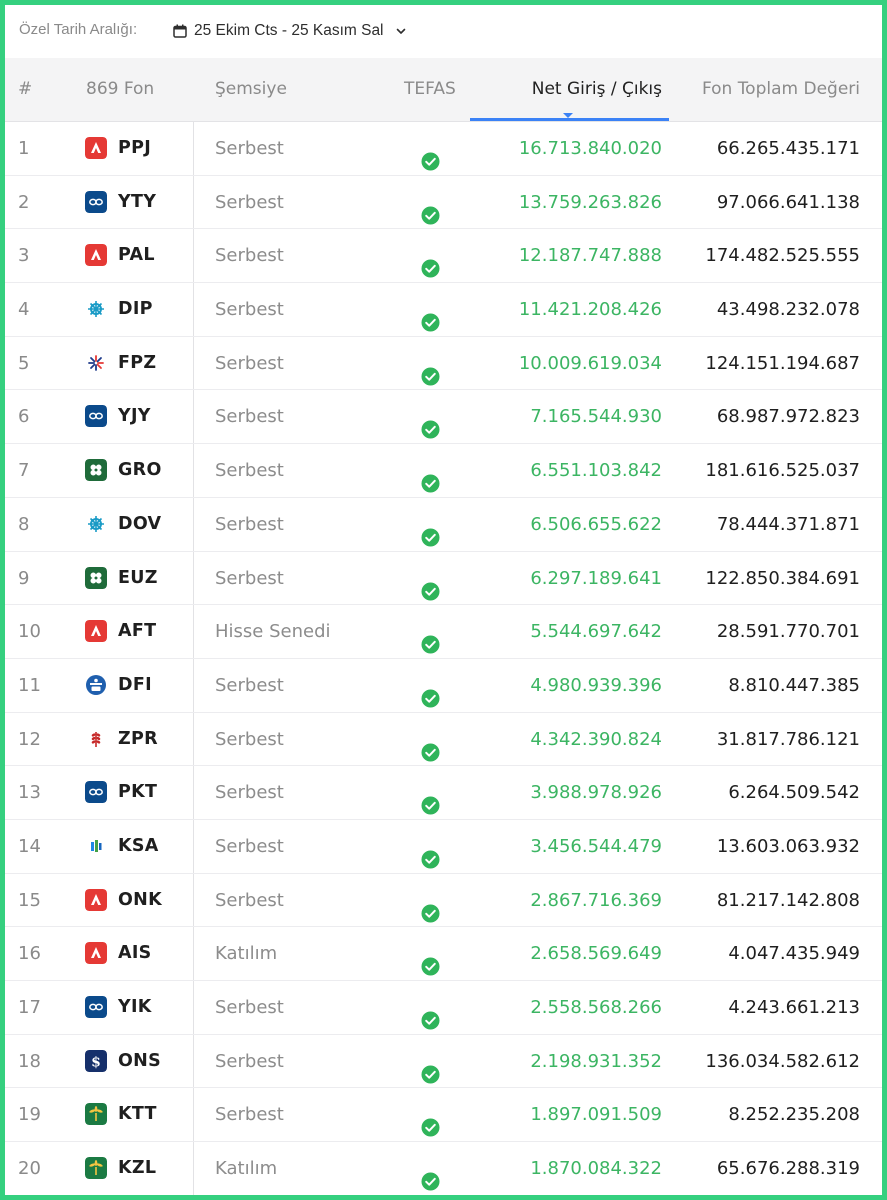 This screenshot has width=887, height=1200. What do you see at coordinates (25, 89) in the screenshot?
I see `column-header-rank: #` at bounding box center [25, 89].